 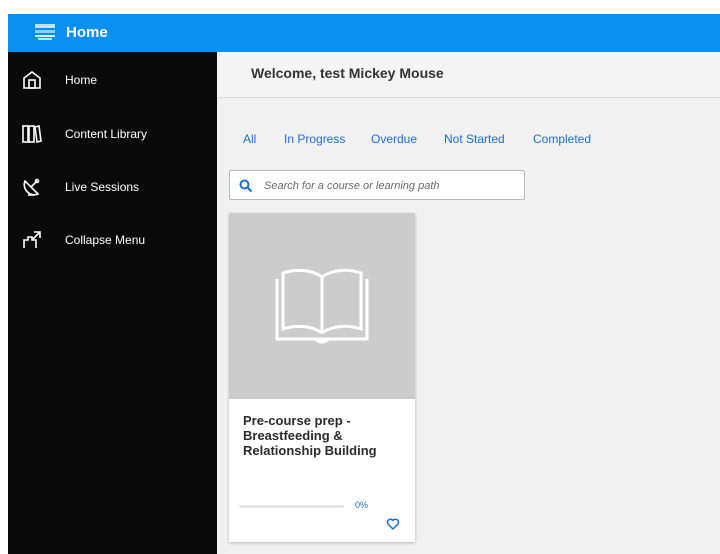 What do you see at coordinates (87, 32) in the screenshot?
I see `page-title: Home` at bounding box center [87, 32].